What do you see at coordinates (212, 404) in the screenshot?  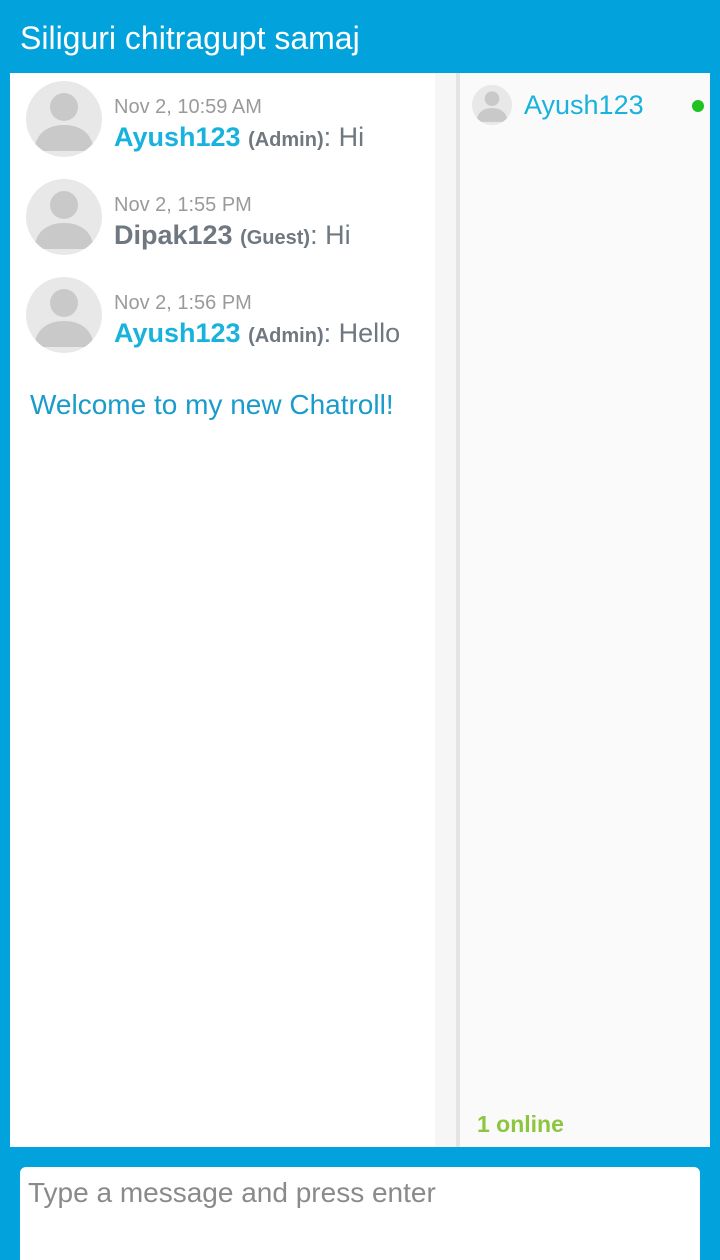 I see `welcome-message: Welcome to my new Chatroll!` at bounding box center [212, 404].